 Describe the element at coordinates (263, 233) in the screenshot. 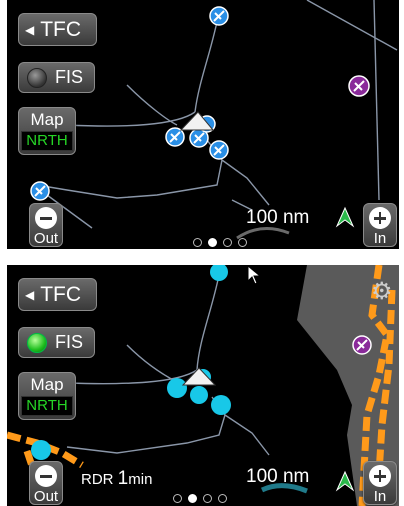

I see `terrain-line` at that location.